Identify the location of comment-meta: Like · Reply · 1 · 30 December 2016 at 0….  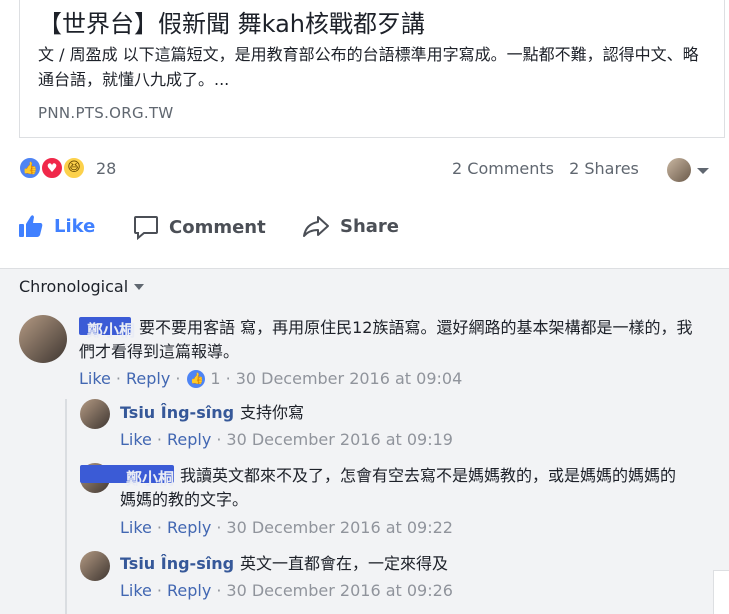
(270, 378).